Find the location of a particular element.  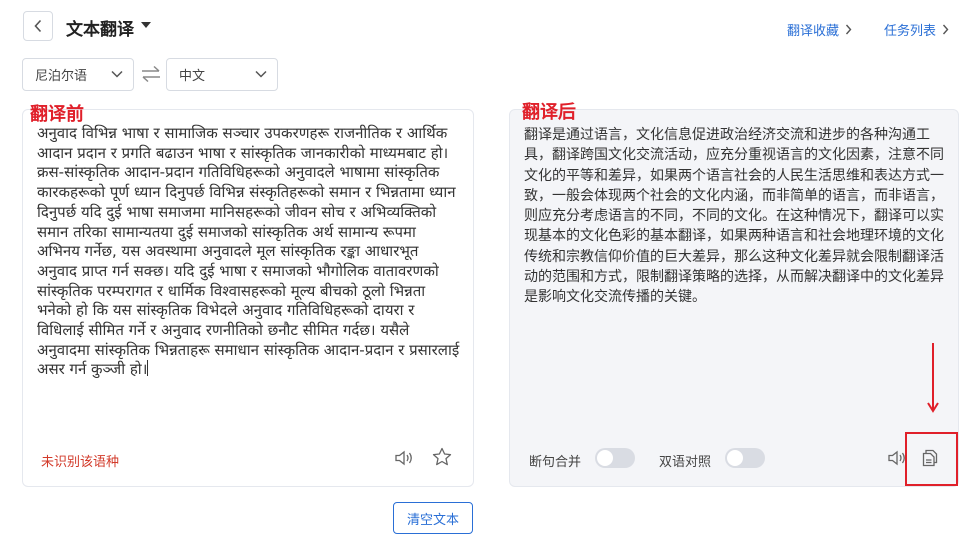

source-language-select: 尼泊尔语 is located at coordinates (78, 74).